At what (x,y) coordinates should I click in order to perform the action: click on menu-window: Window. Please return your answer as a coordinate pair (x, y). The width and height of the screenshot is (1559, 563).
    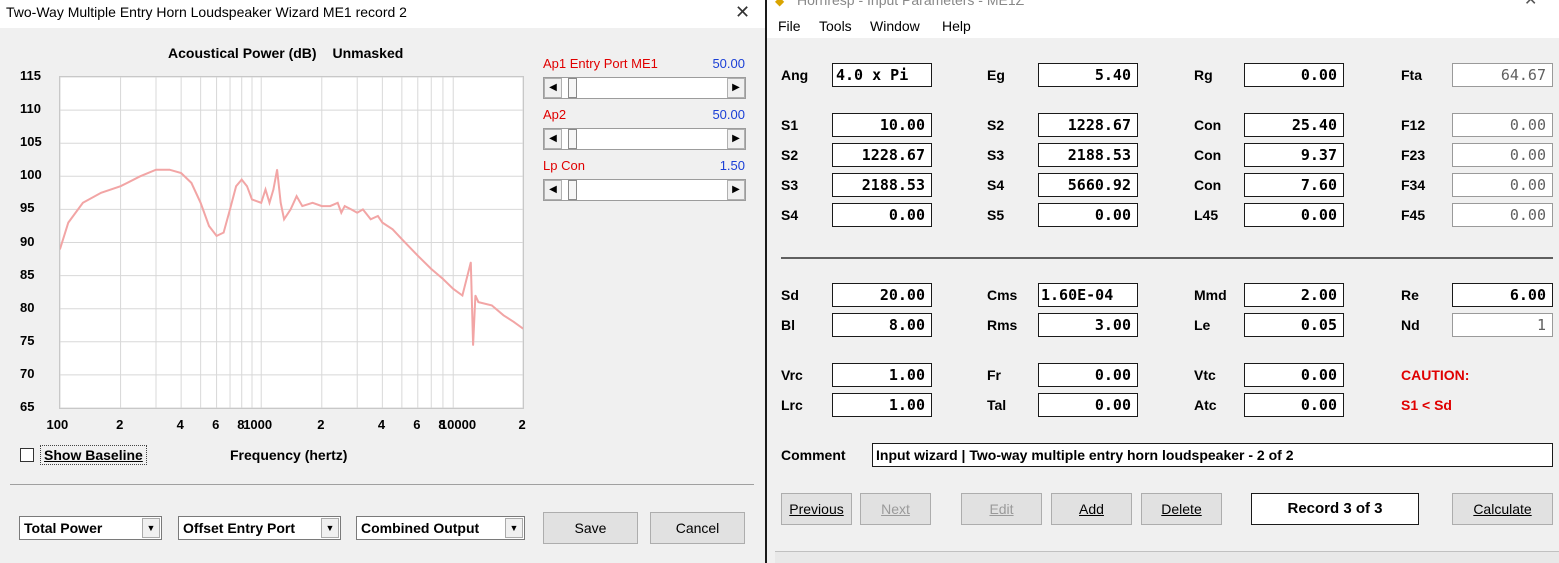
    Looking at the image, I should click on (895, 26).